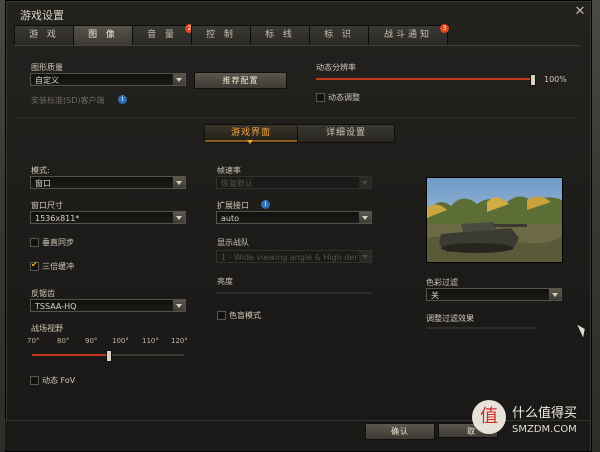 This screenshot has width=600, height=452. Describe the element at coordinates (108, 182) in the screenshot. I see `mode-dropdown: 窗口` at that location.